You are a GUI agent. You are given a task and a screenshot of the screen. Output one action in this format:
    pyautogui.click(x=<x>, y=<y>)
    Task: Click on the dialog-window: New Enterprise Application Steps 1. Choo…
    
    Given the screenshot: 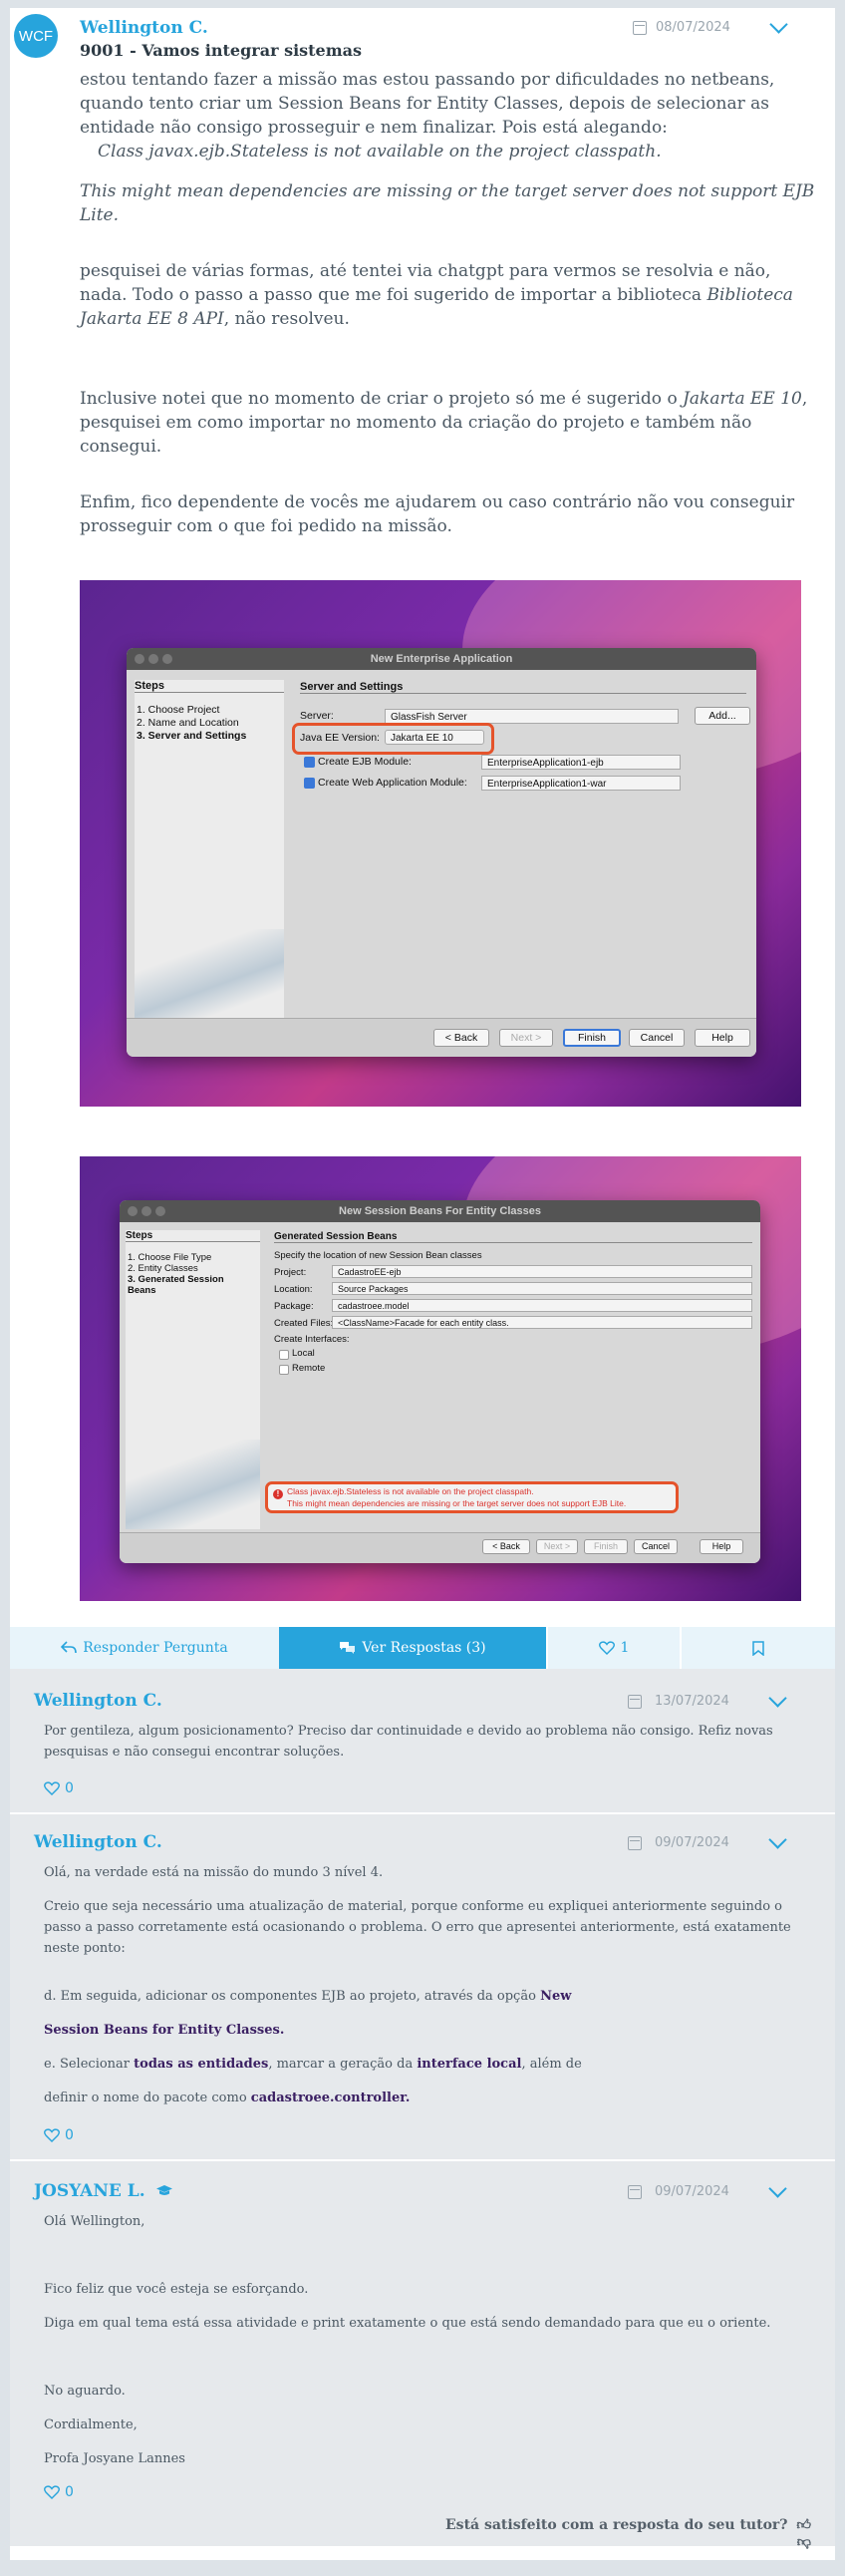 What is the action you would take?
    pyautogui.click(x=442, y=852)
    